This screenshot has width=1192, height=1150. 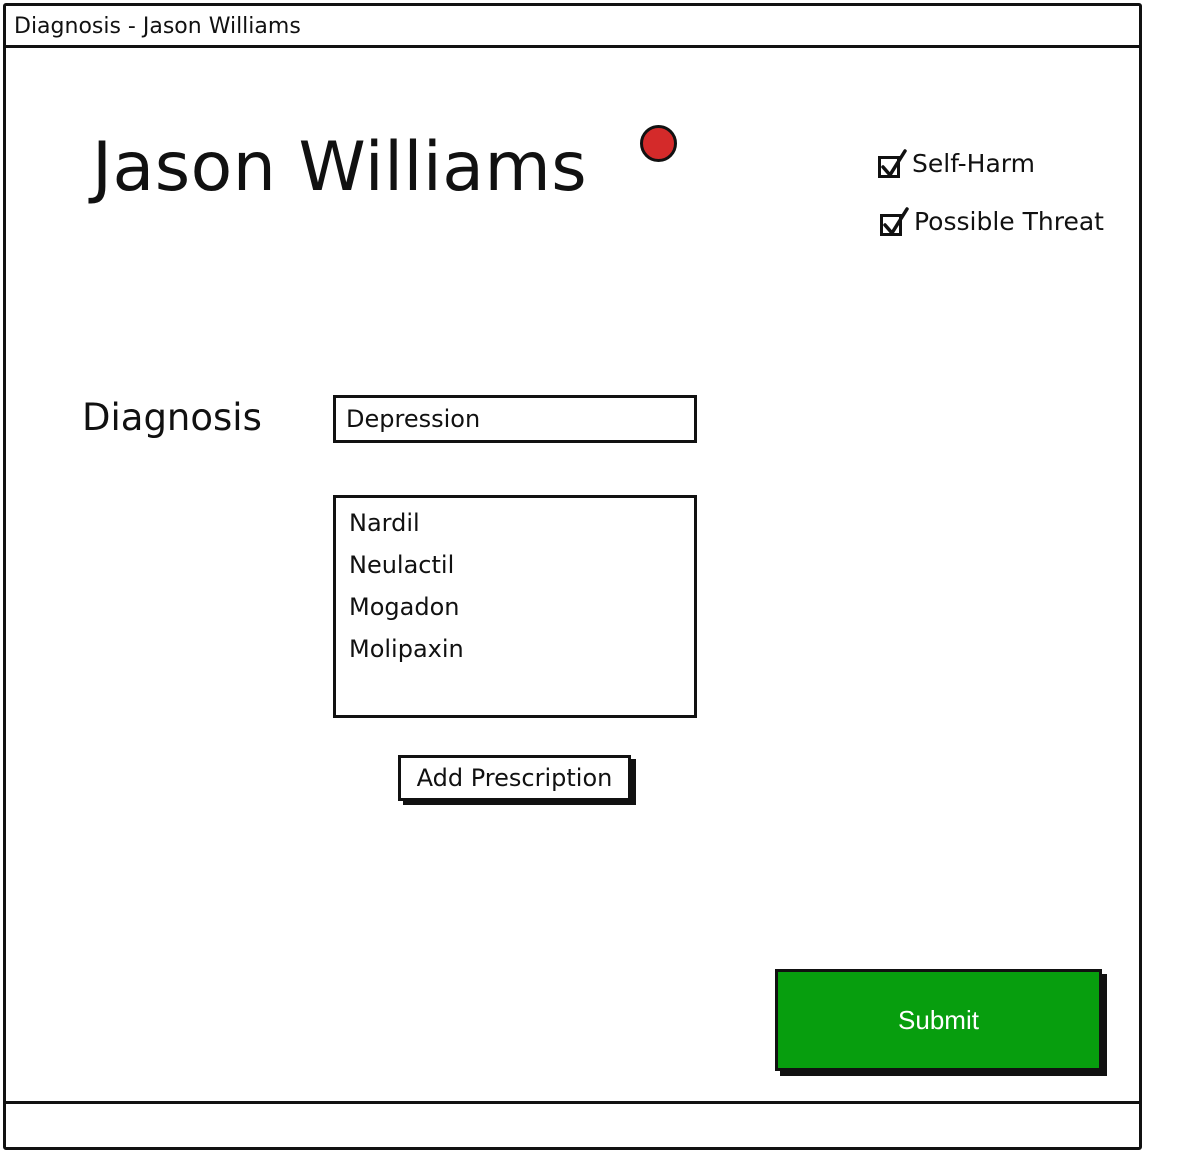 I want to click on prescription-item: Mogadon, so click(x=521, y=607).